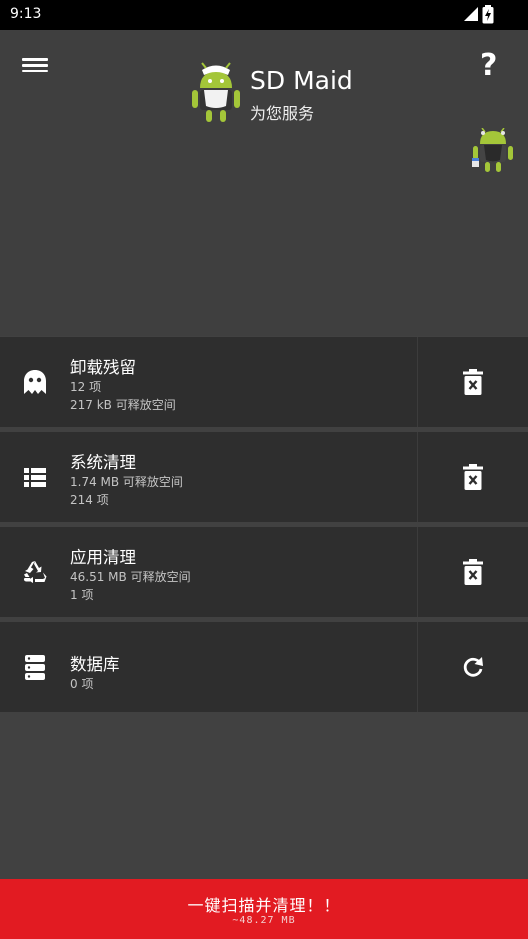  I want to click on help-button: ?, so click(488, 65).